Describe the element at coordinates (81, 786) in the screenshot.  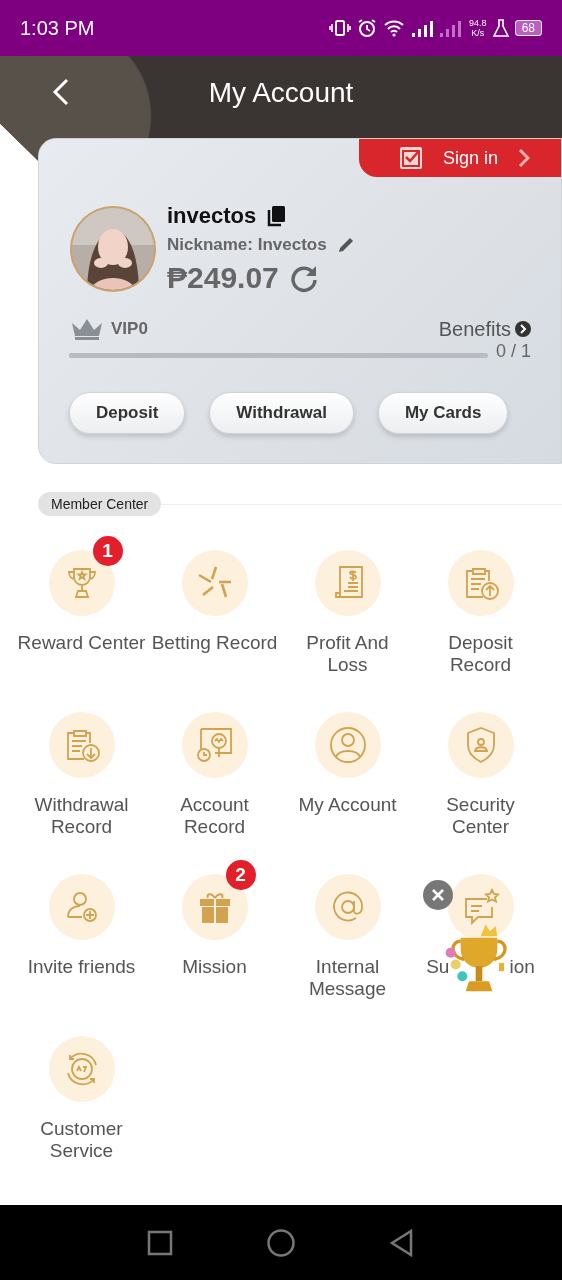
I see `menu-item: Withdrawal Record` at that location.